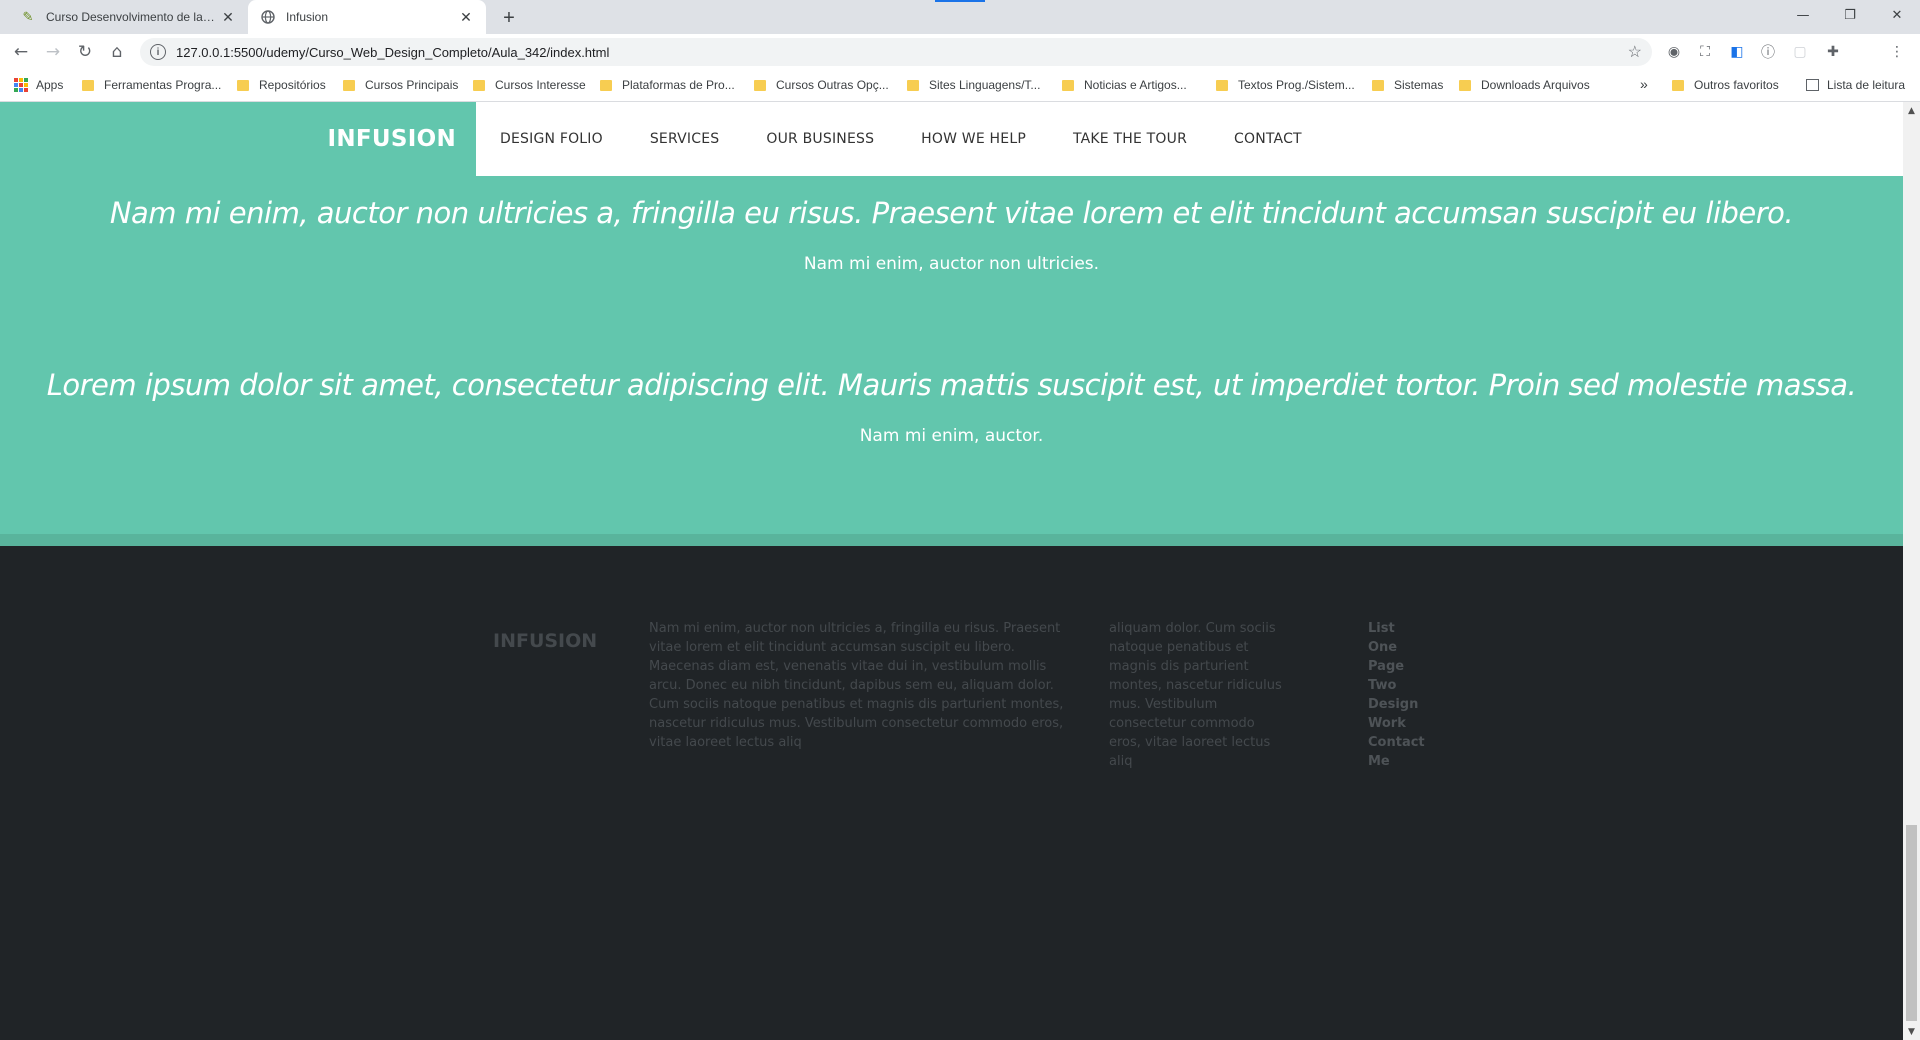 This screenshot has height=1040, width=1920. Describe the element at coordinates (412, 85) in the screenshot. I see `bookmark-label: Cursos Principais` at that location.